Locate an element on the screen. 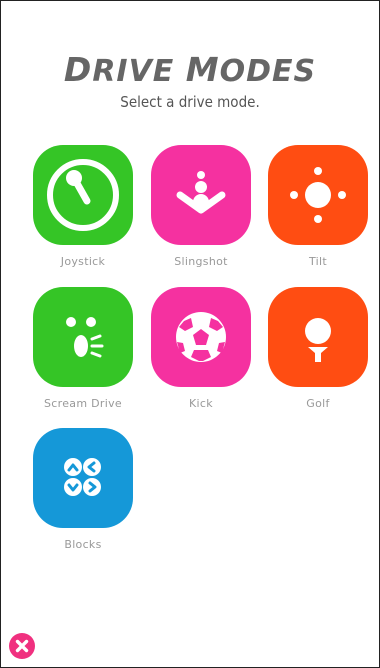 Image resolution: width=380 pixels, height=668 pixels. soccer-ball-icon is located at coordinates (201, 337).